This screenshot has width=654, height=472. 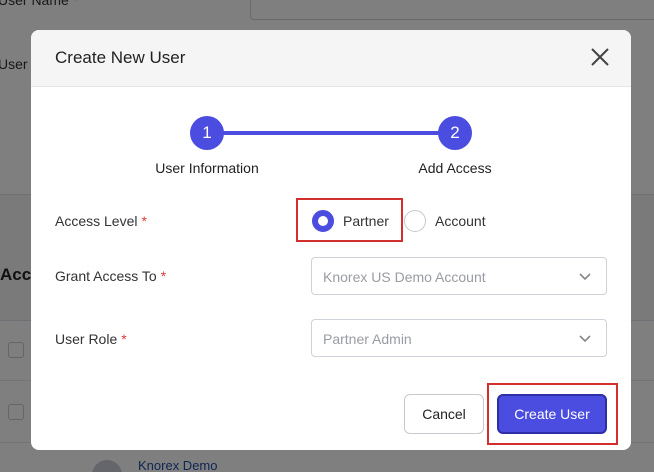 I want to click on user-role-label-text: User Role, so click(x=86, y=339).